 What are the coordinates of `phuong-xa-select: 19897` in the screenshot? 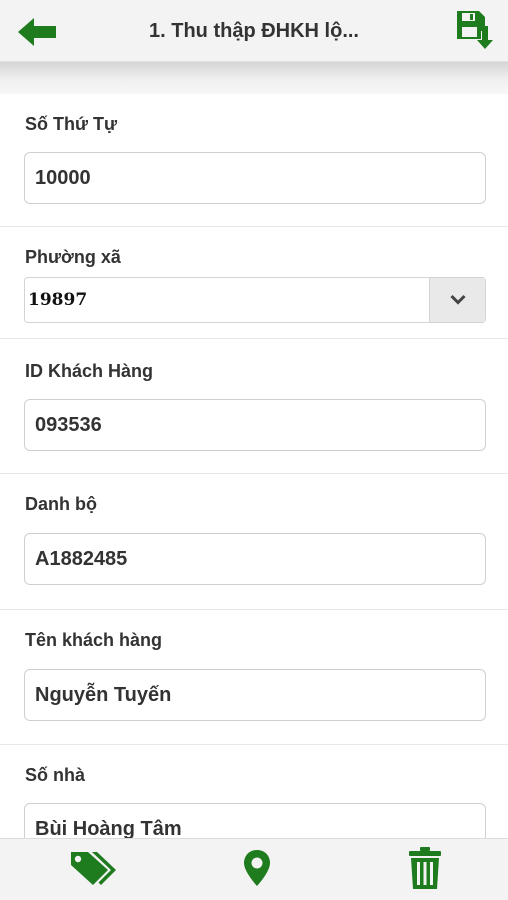 It's located at (255, 300).